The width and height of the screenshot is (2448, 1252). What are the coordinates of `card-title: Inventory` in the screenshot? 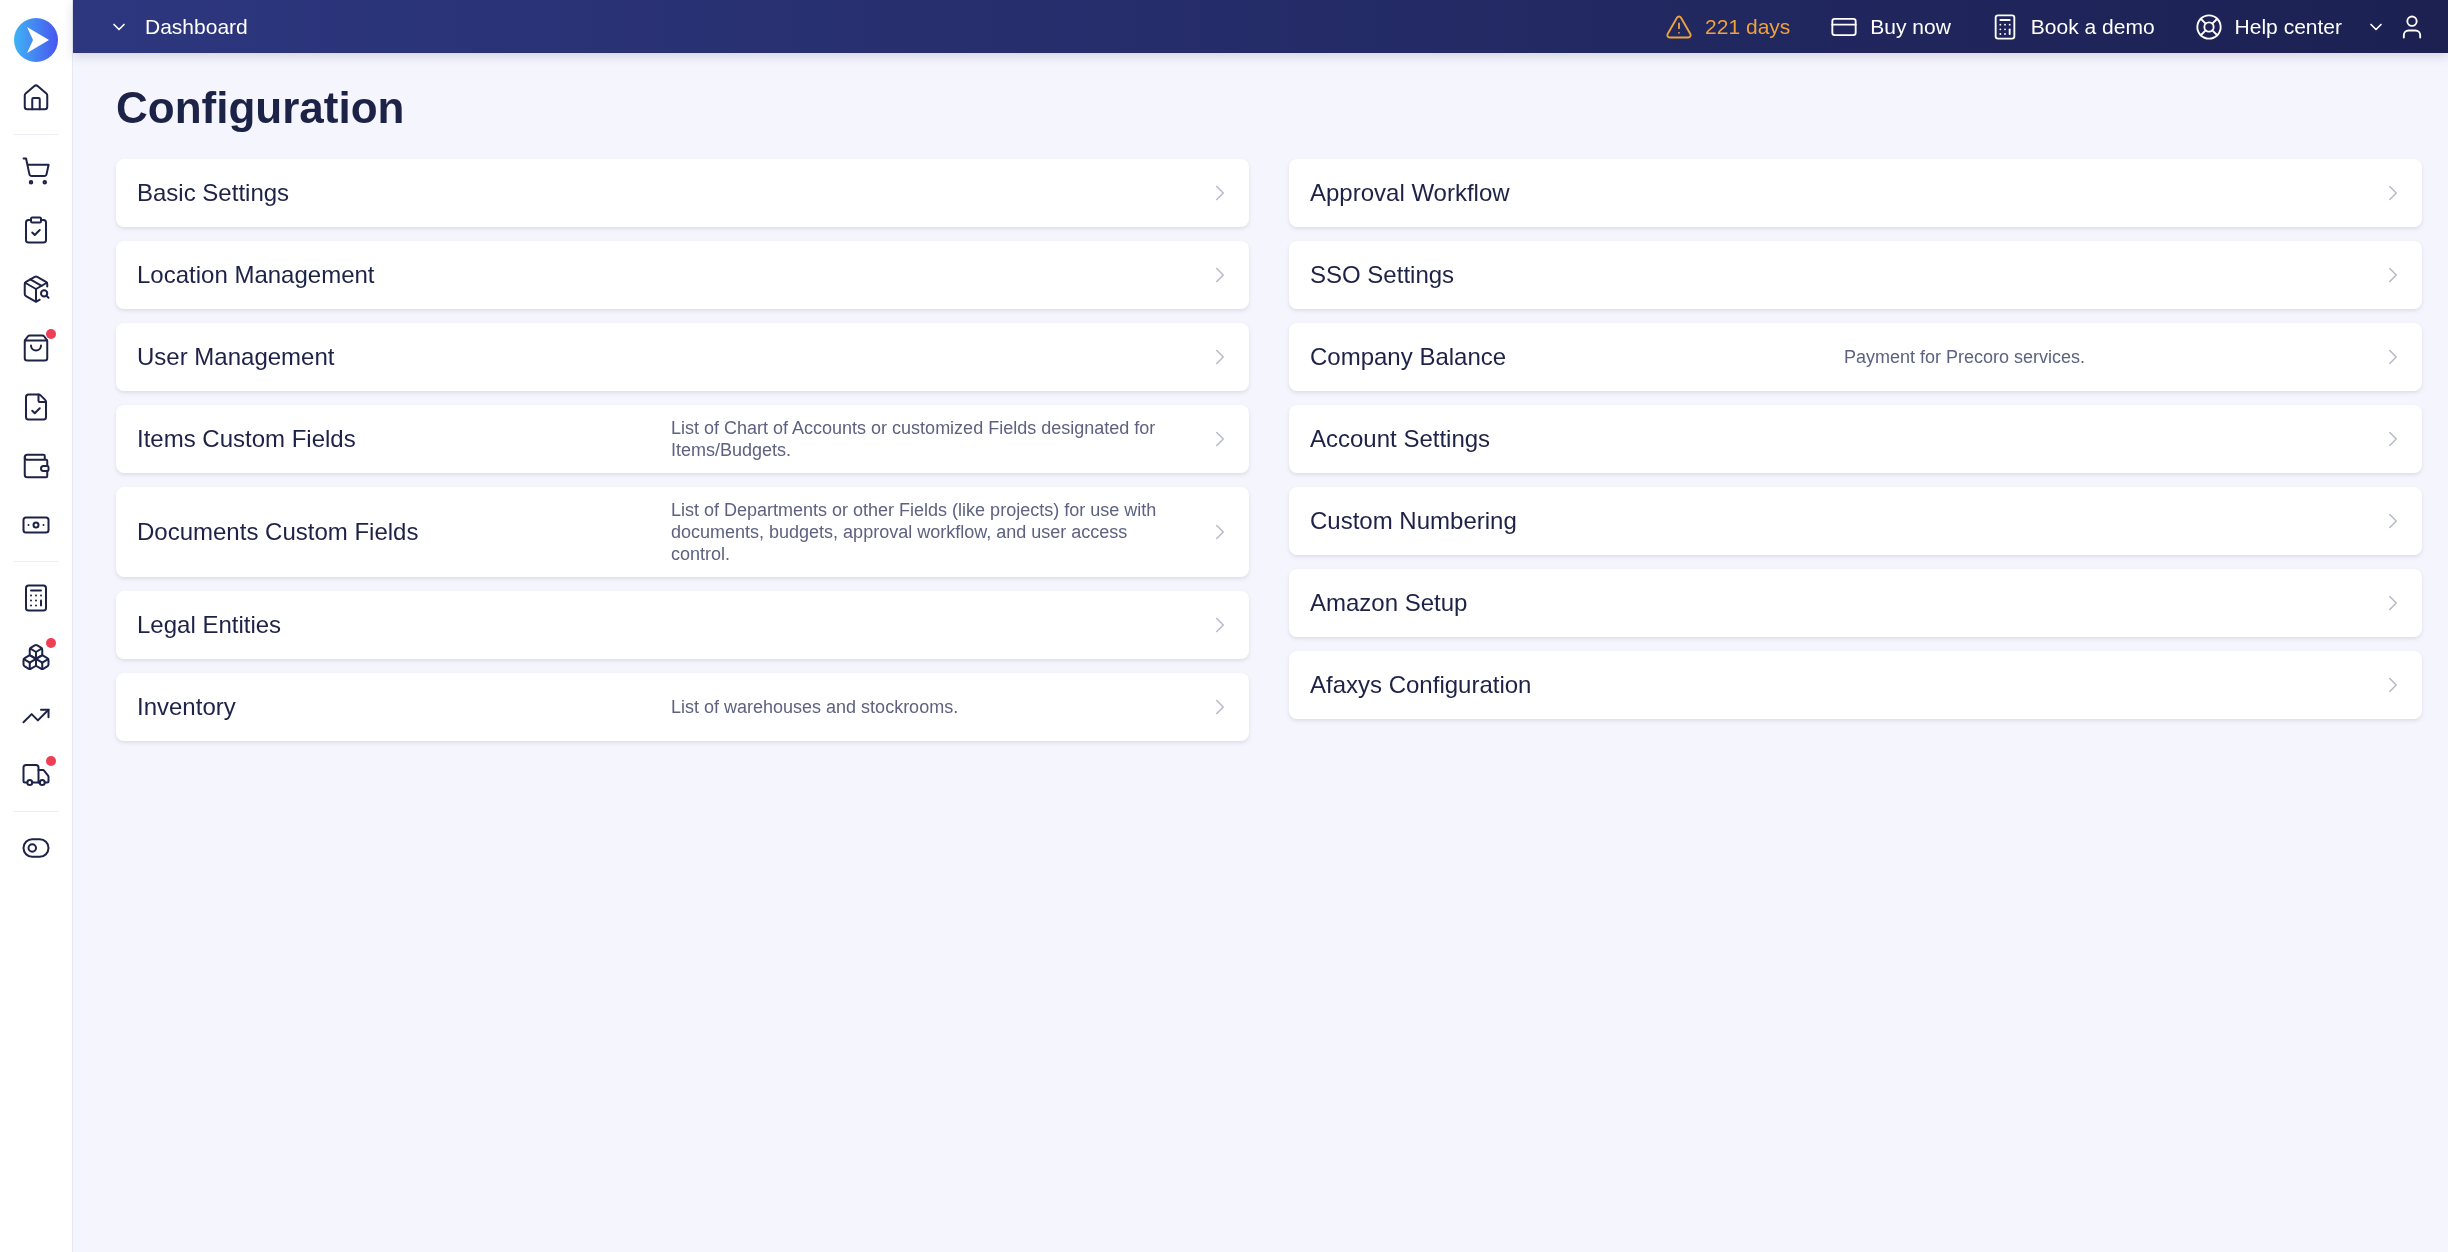 It's located at (187, 707).